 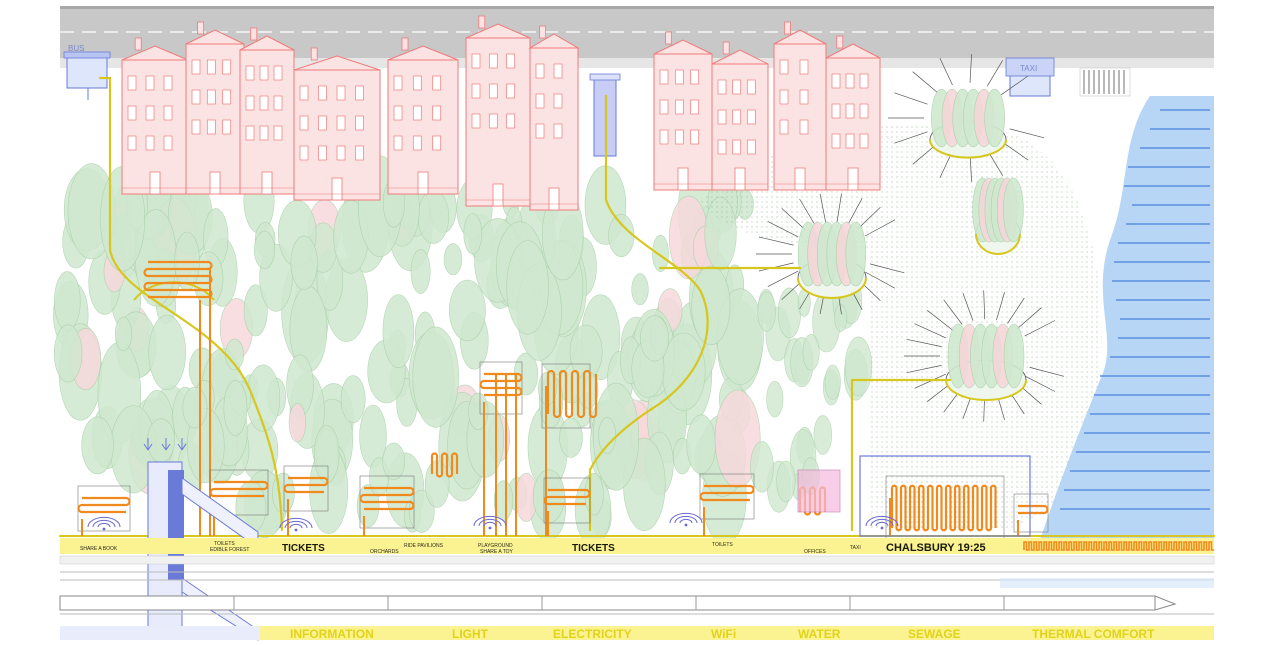 What do you see at coordinates (76, 48) in the screenshot?
I see `bus-sign: BUS` at bounding box center [76, 48].